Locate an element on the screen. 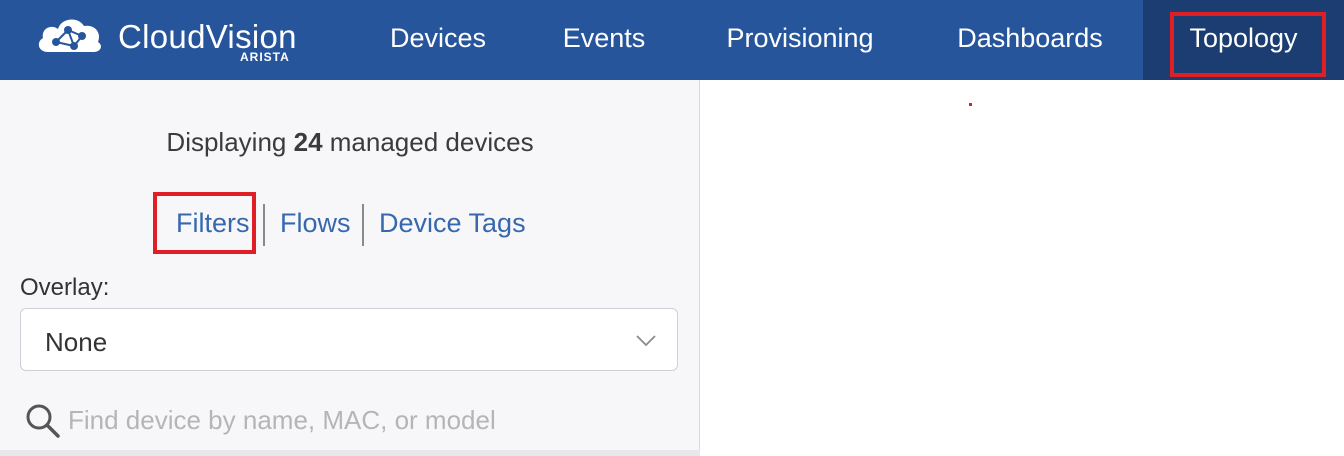  nav-topology: Topology is located at coordinates (1243, 40).